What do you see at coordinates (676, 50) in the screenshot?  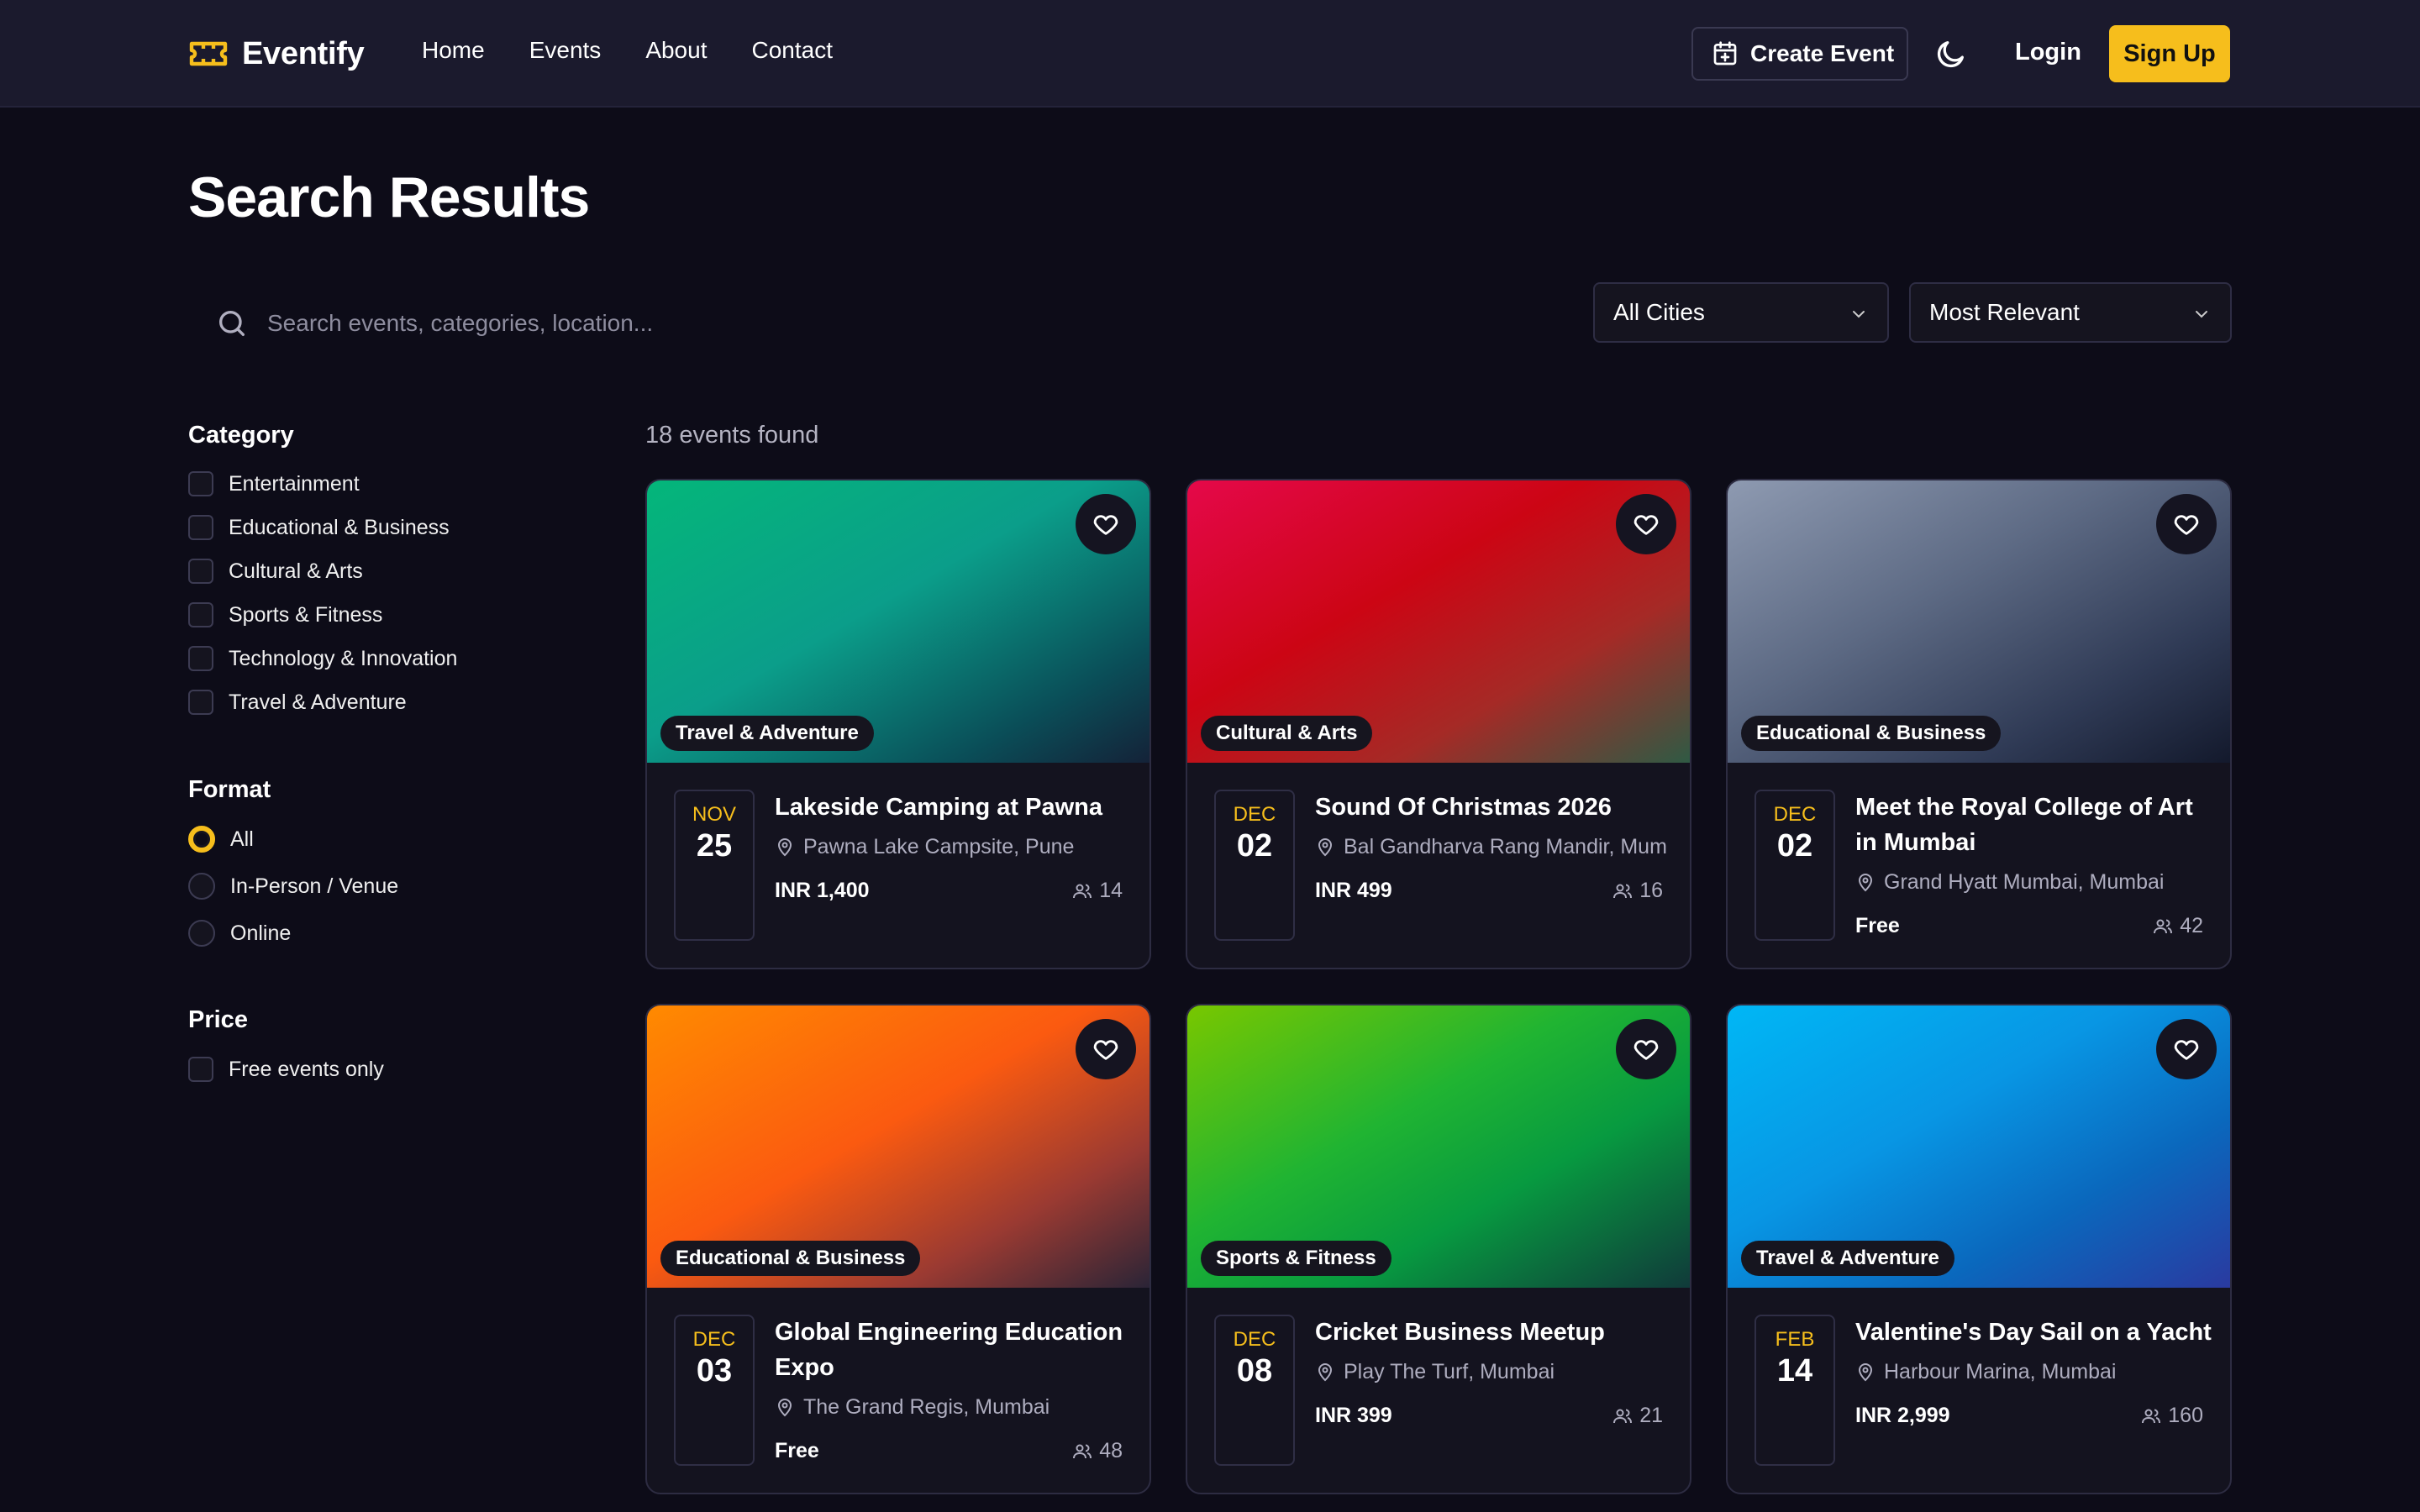 I see `nav-about: About` at bounding box center [676, 50].